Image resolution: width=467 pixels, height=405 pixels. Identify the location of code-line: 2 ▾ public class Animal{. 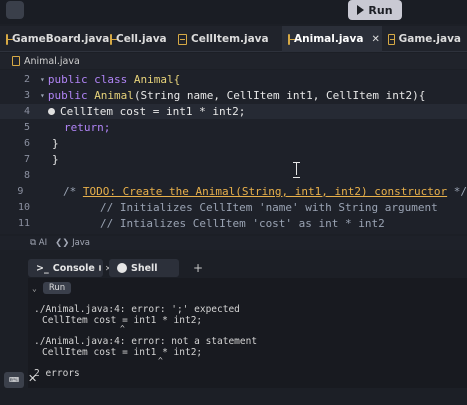
(102, 79).